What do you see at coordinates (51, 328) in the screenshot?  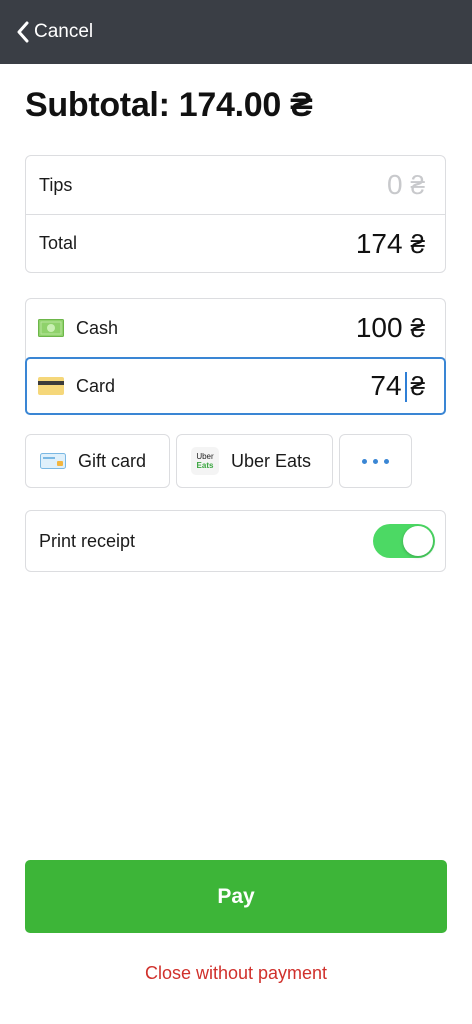 I see `cash-icon` at bounding box center [51, 328].